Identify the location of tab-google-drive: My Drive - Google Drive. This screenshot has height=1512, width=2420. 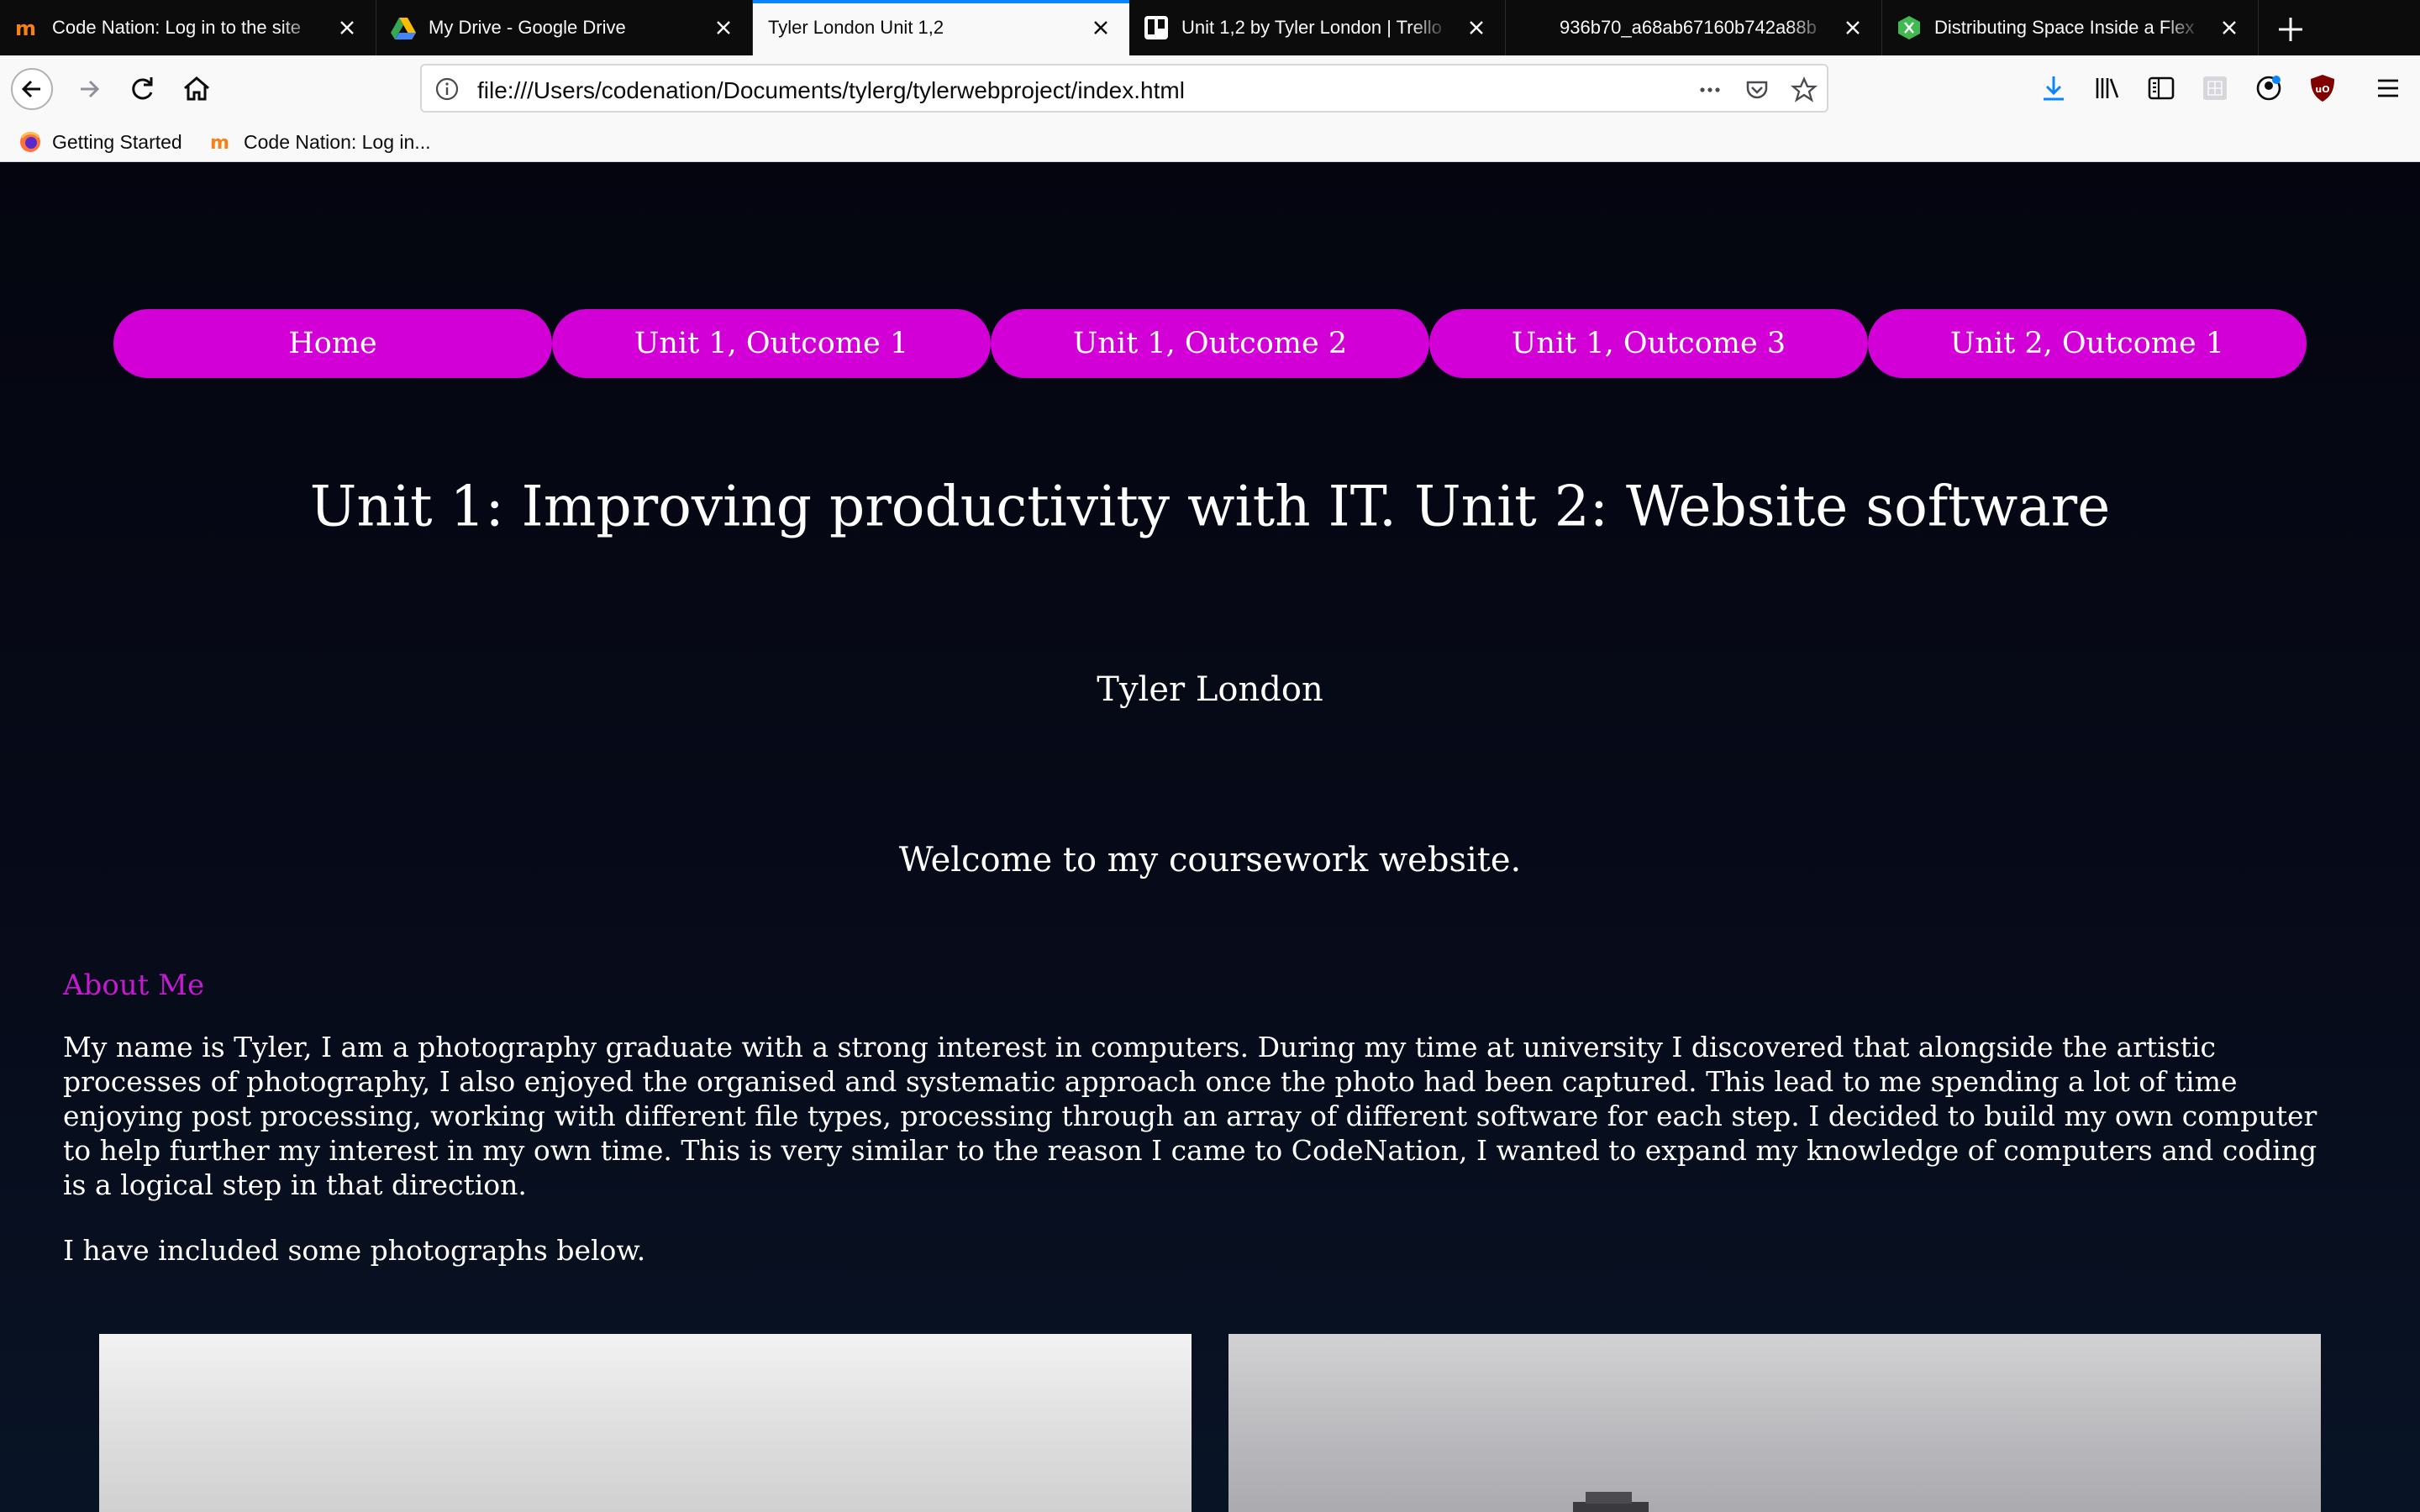
(564, 27).